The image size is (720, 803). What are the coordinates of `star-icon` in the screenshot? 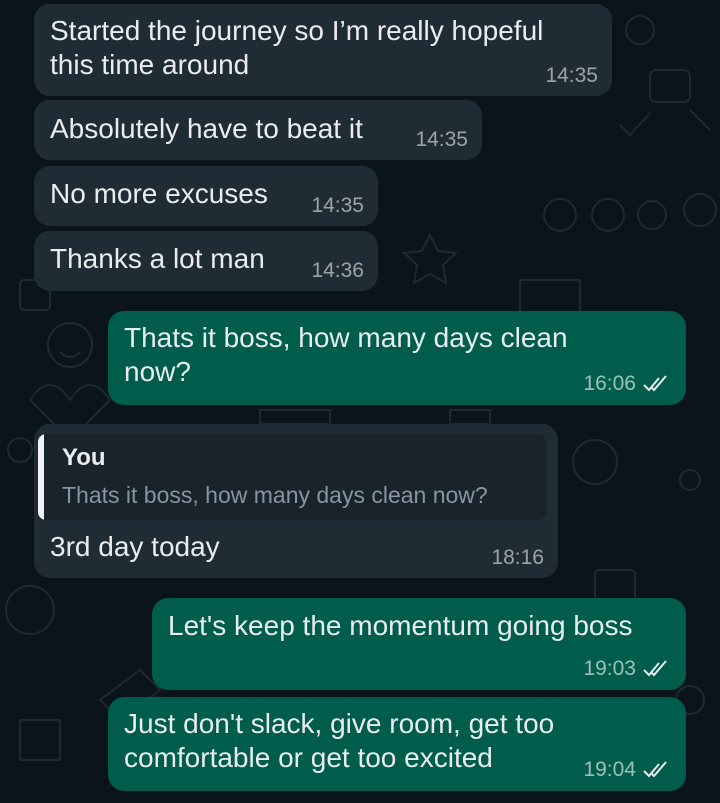 It's located at (430, 258).